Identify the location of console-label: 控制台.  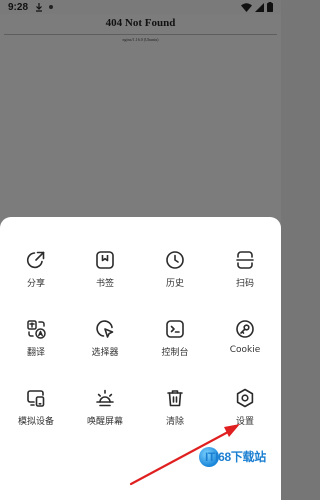
(175, 353).